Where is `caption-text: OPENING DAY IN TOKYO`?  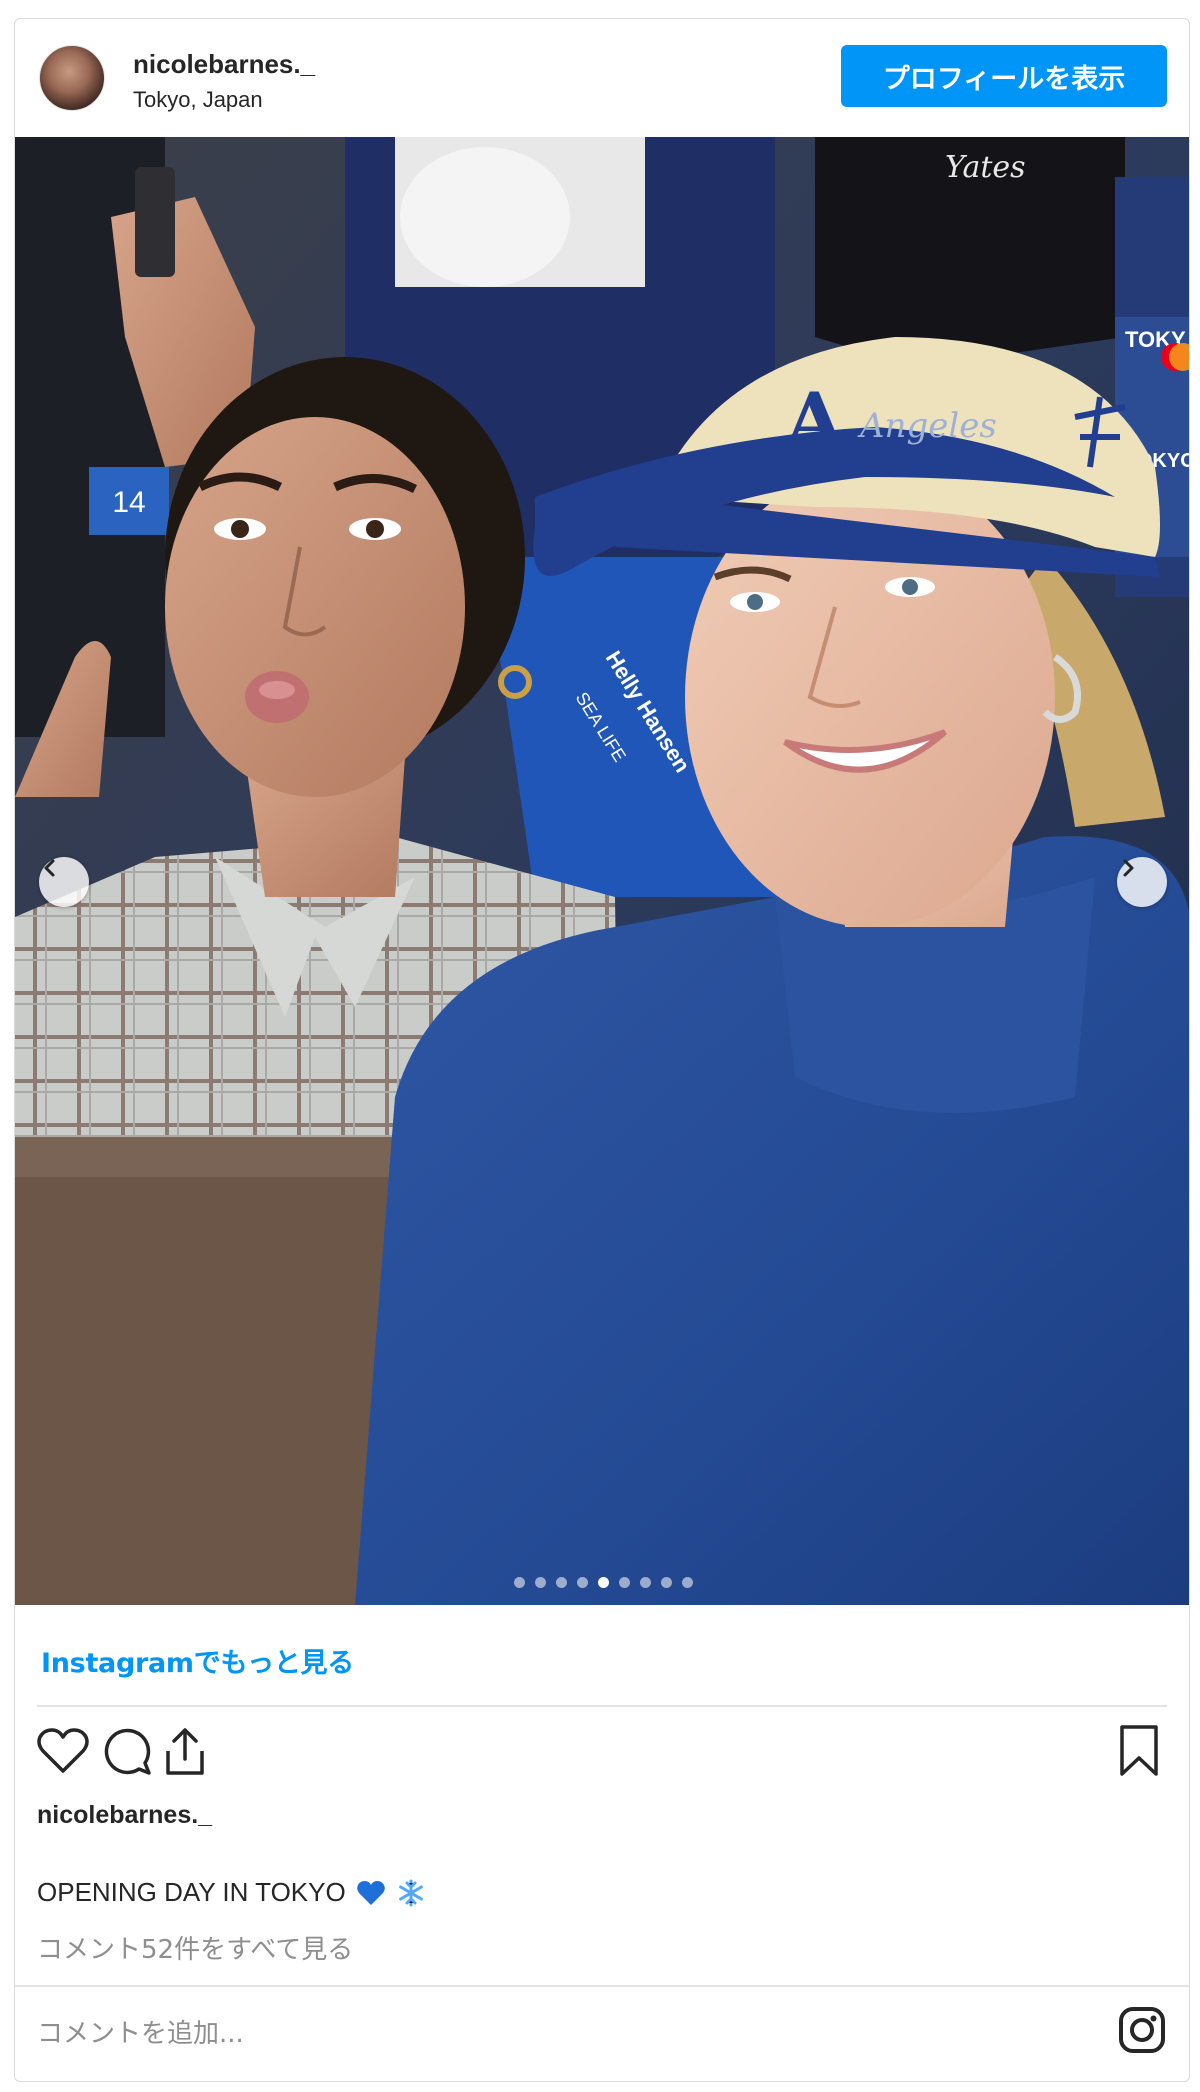
caption-text: OPENING DAY IN TOKYO is located at coordinates (191, 1892).